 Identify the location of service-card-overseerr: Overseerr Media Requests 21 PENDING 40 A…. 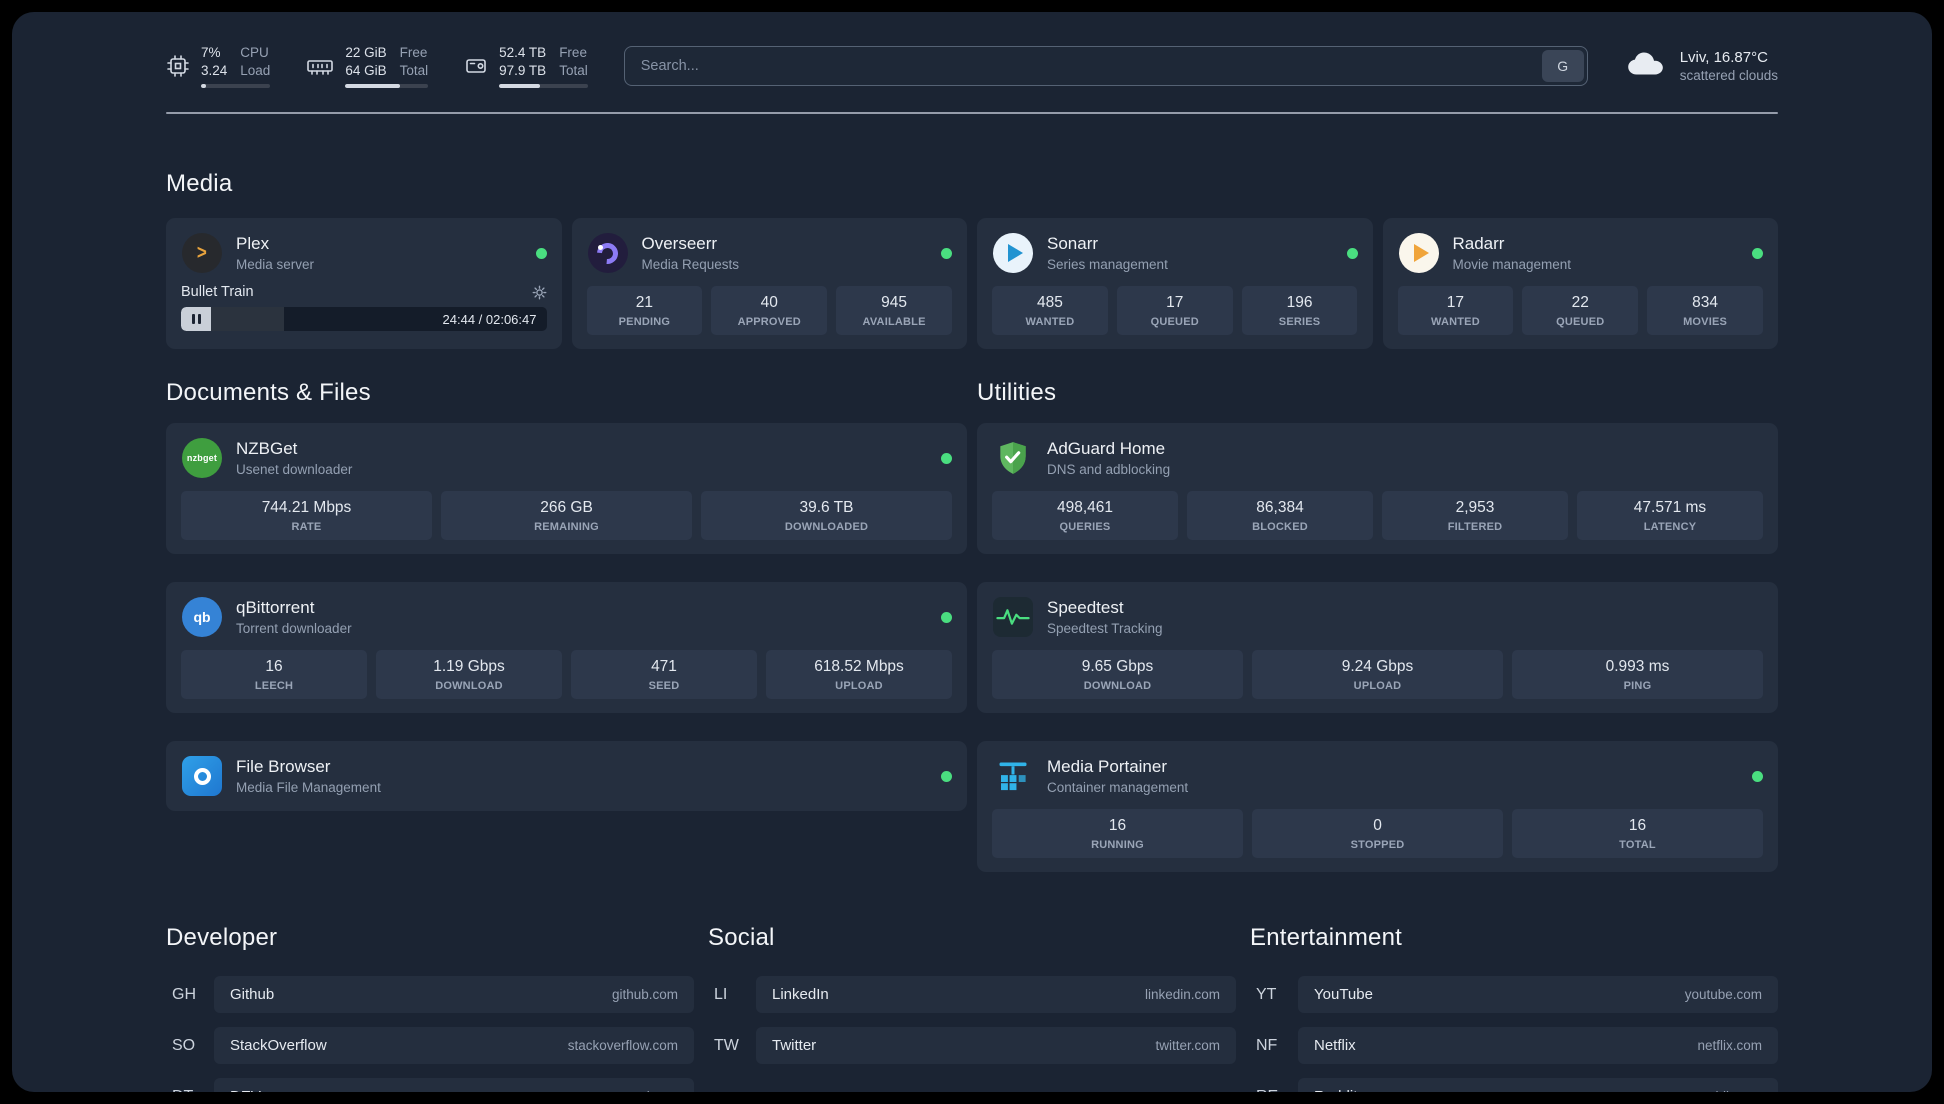
(769, 284).